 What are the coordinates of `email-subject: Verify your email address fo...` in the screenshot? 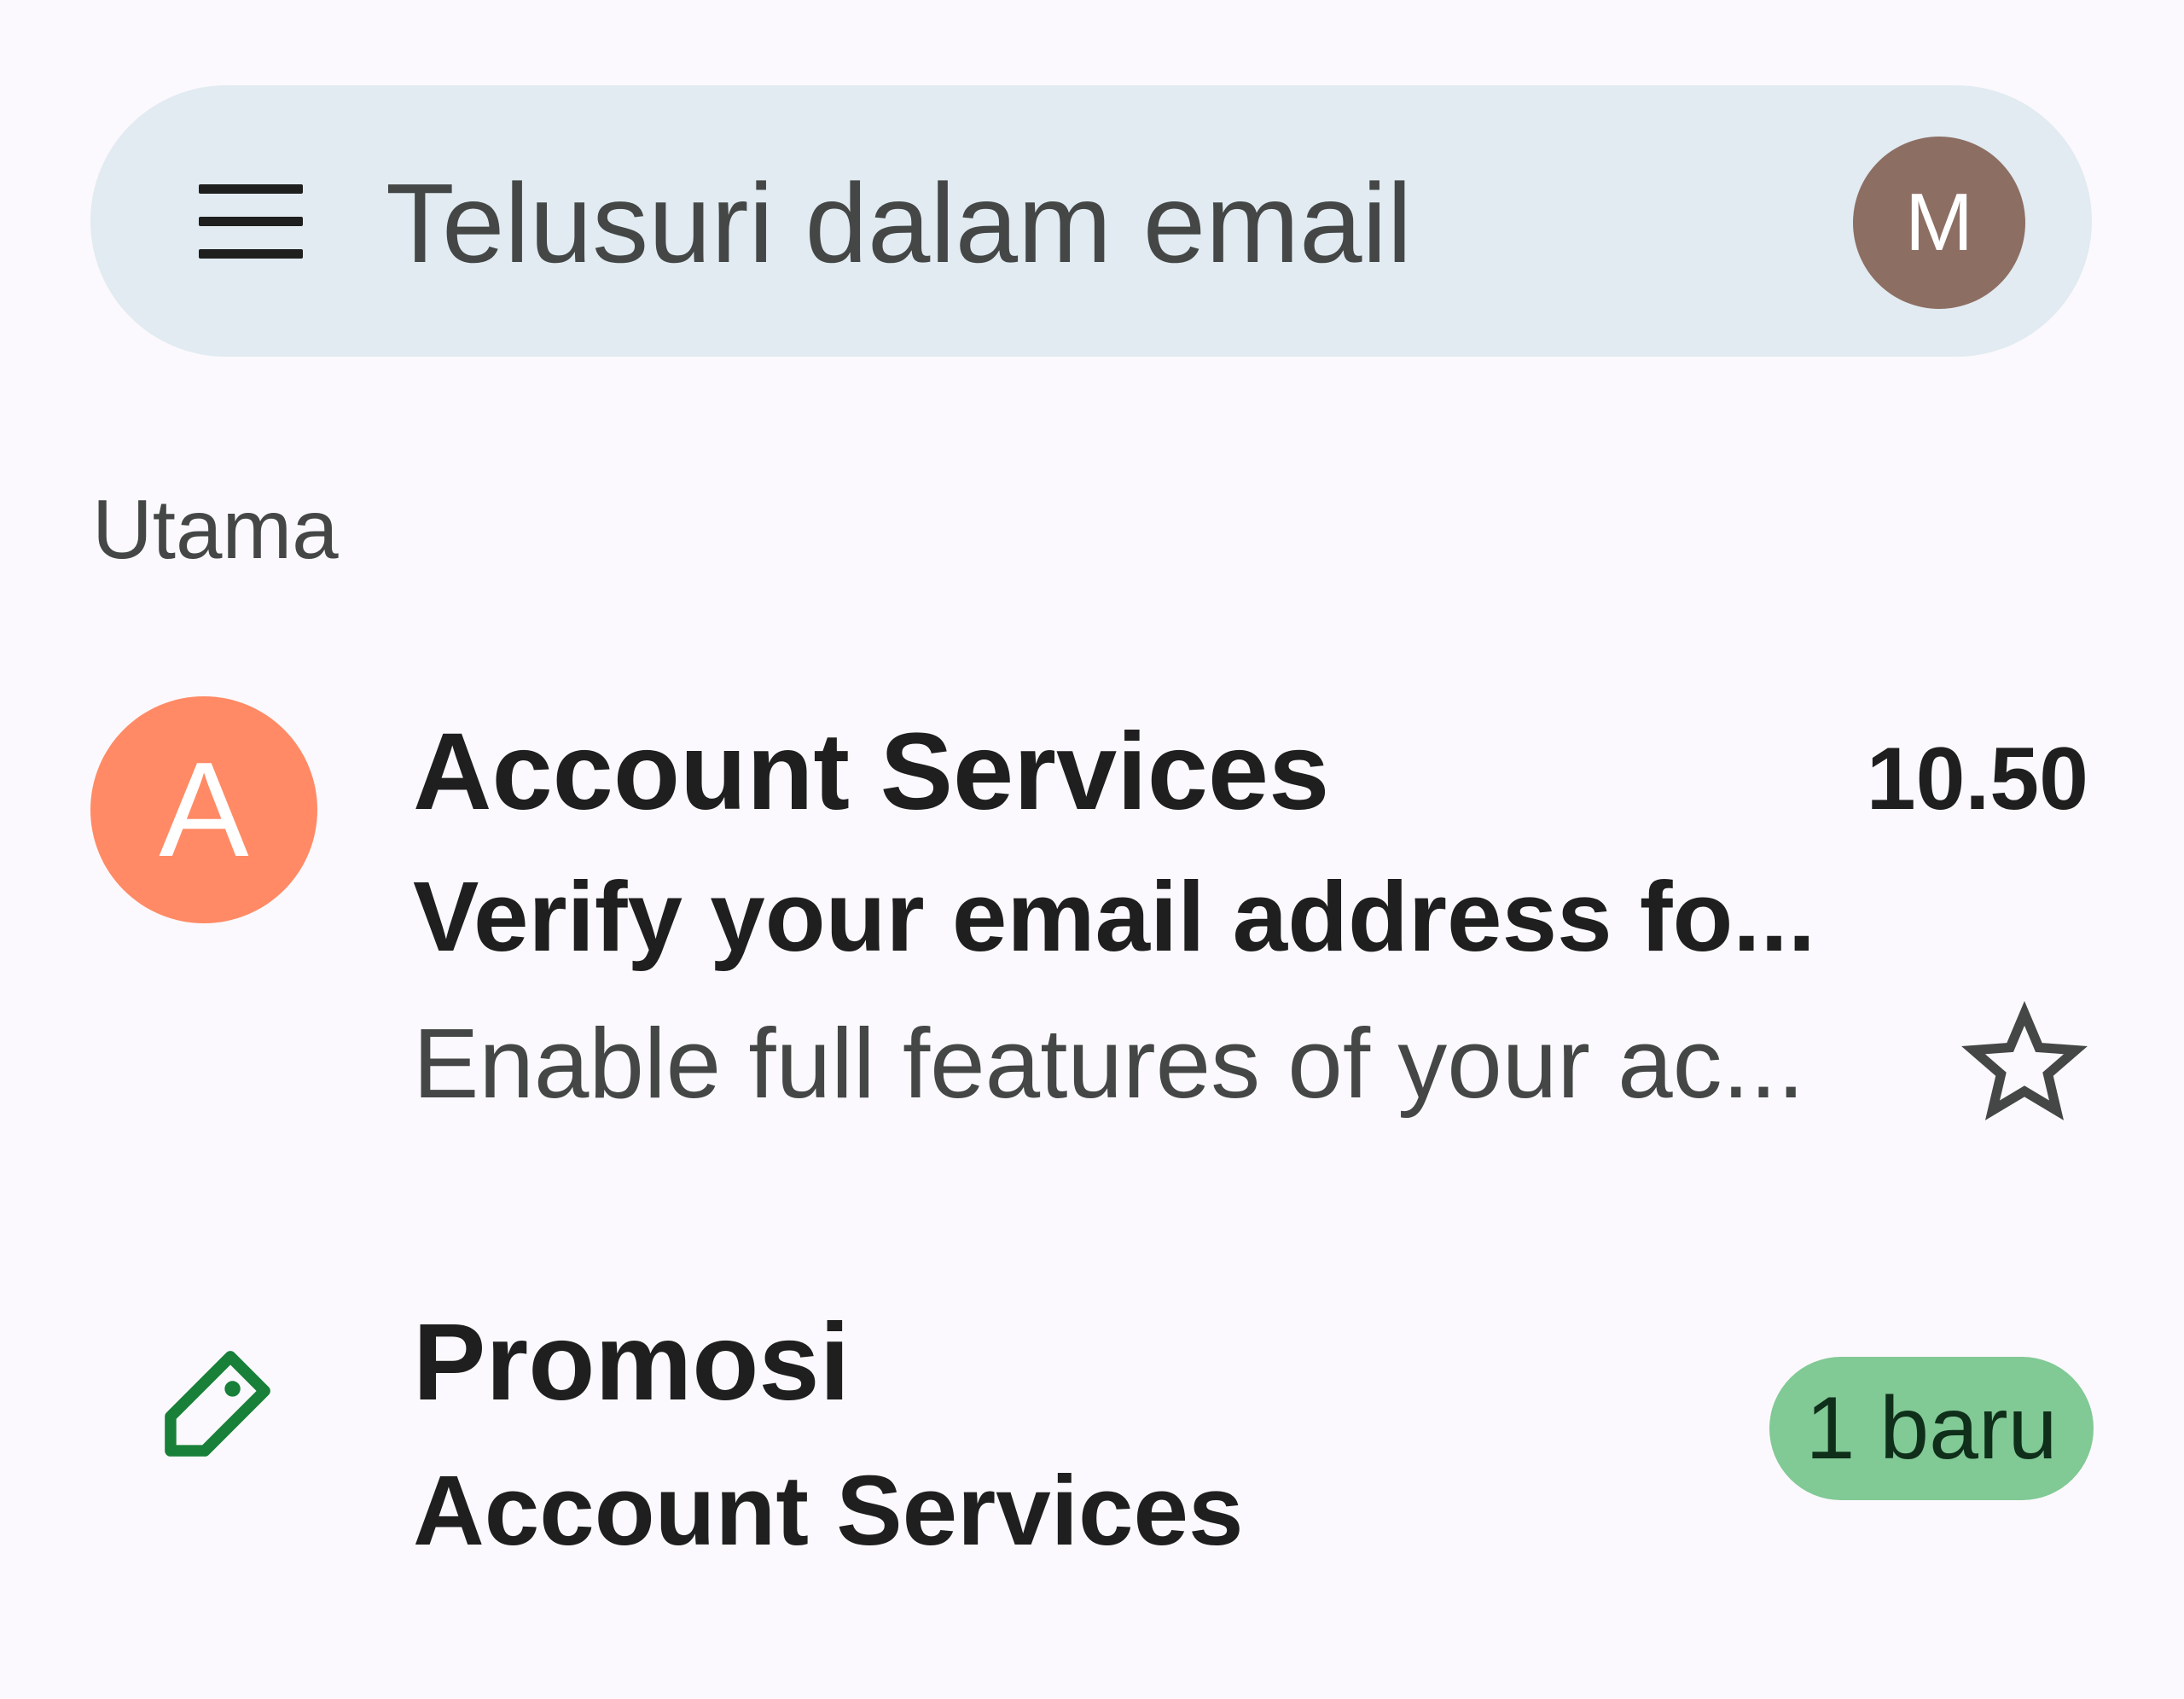 It's located at (1114, 916).